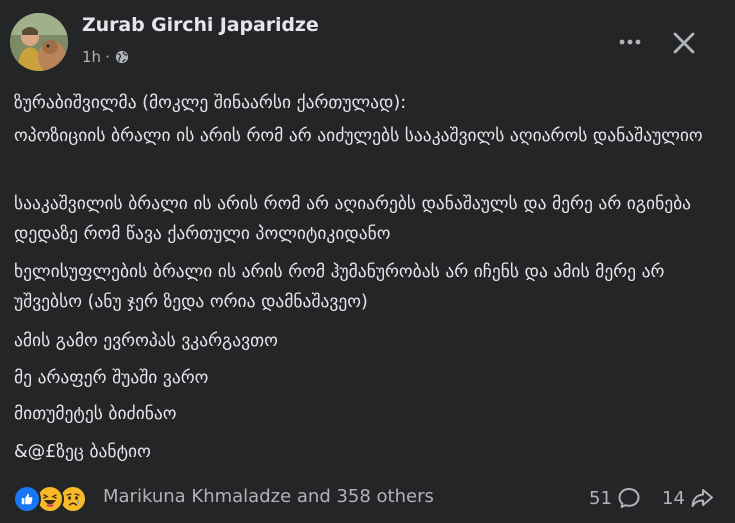  I want to click on share-icon, so click(702, 498).